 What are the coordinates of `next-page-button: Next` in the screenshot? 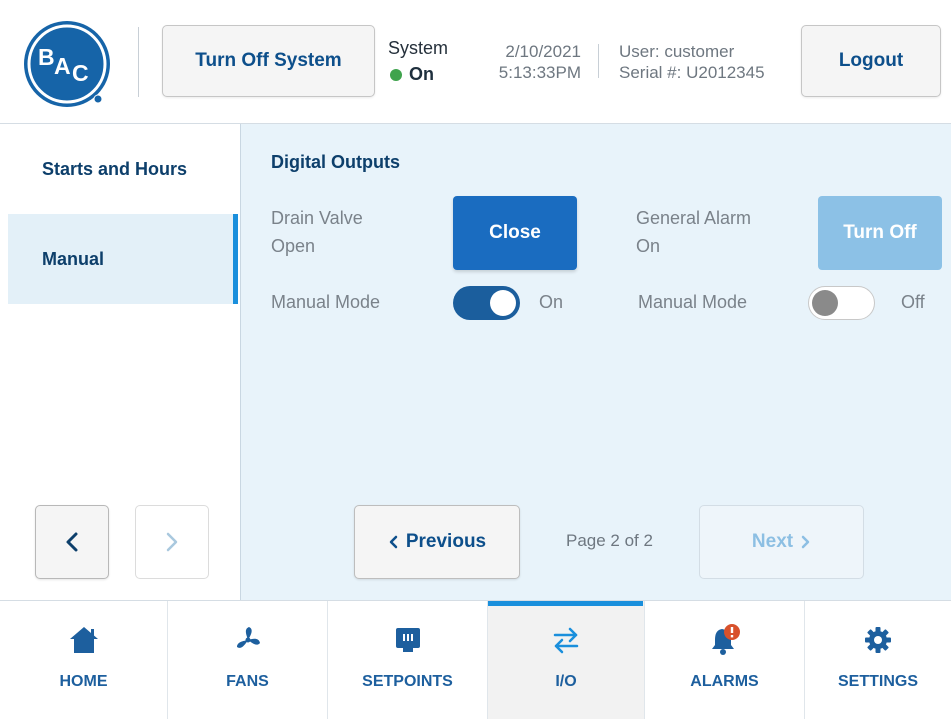 It's located at (781, 542).